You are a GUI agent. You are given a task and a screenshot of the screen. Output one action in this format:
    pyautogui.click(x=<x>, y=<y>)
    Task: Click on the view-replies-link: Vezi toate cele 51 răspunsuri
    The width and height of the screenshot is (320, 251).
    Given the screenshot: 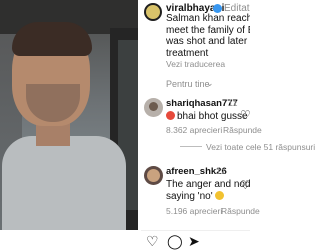 What is the action you would take?
    pyautogui.click(x=260, y=147)
    